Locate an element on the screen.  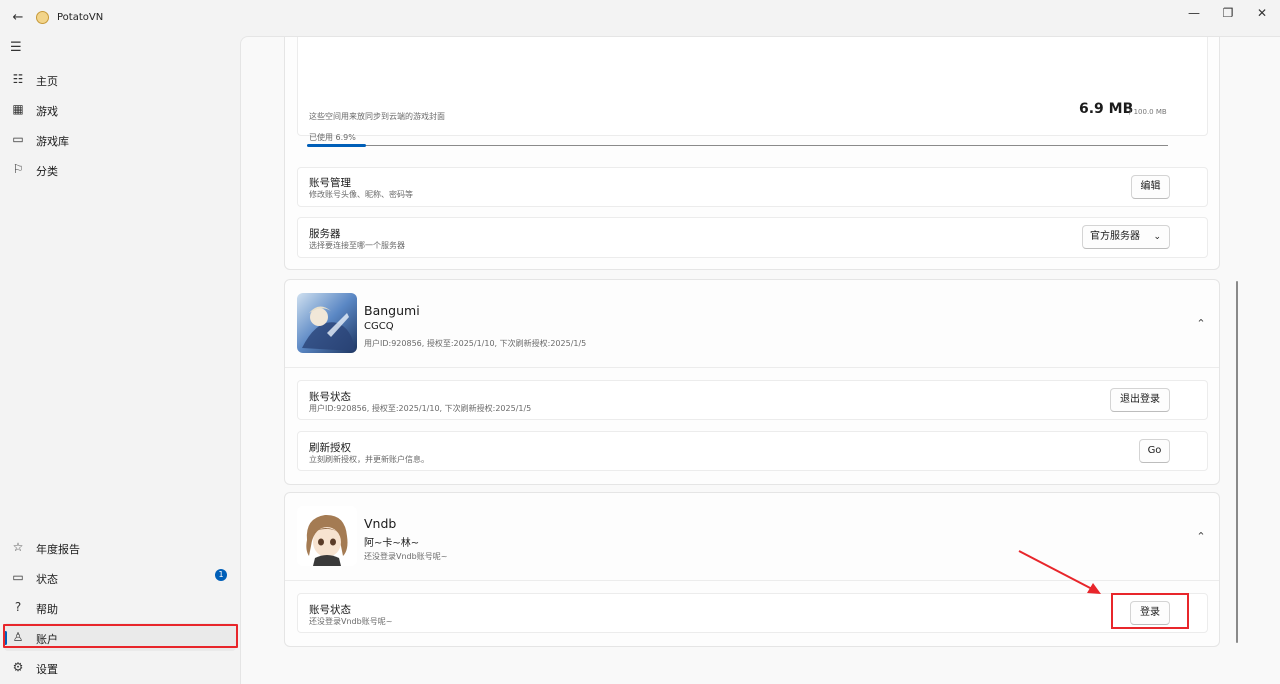
vndb-avatar is located at coordinates (327, 536).